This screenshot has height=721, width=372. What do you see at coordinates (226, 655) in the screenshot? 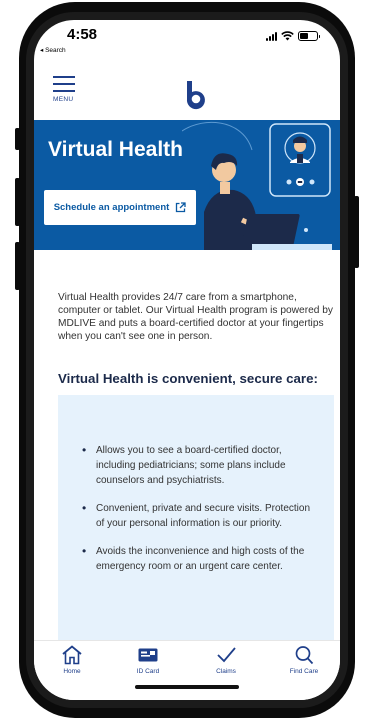
I see `checkmark-icon` at bounding box center [226, 655].